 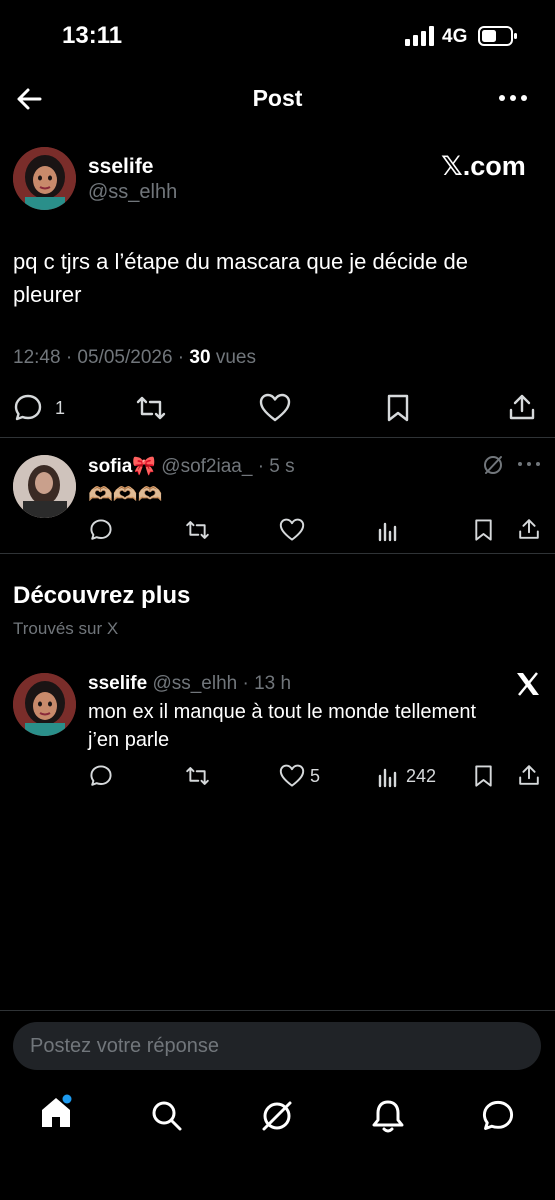 I want to click on related-author-handle: @ss_elhh, so click(x=194, y=683).